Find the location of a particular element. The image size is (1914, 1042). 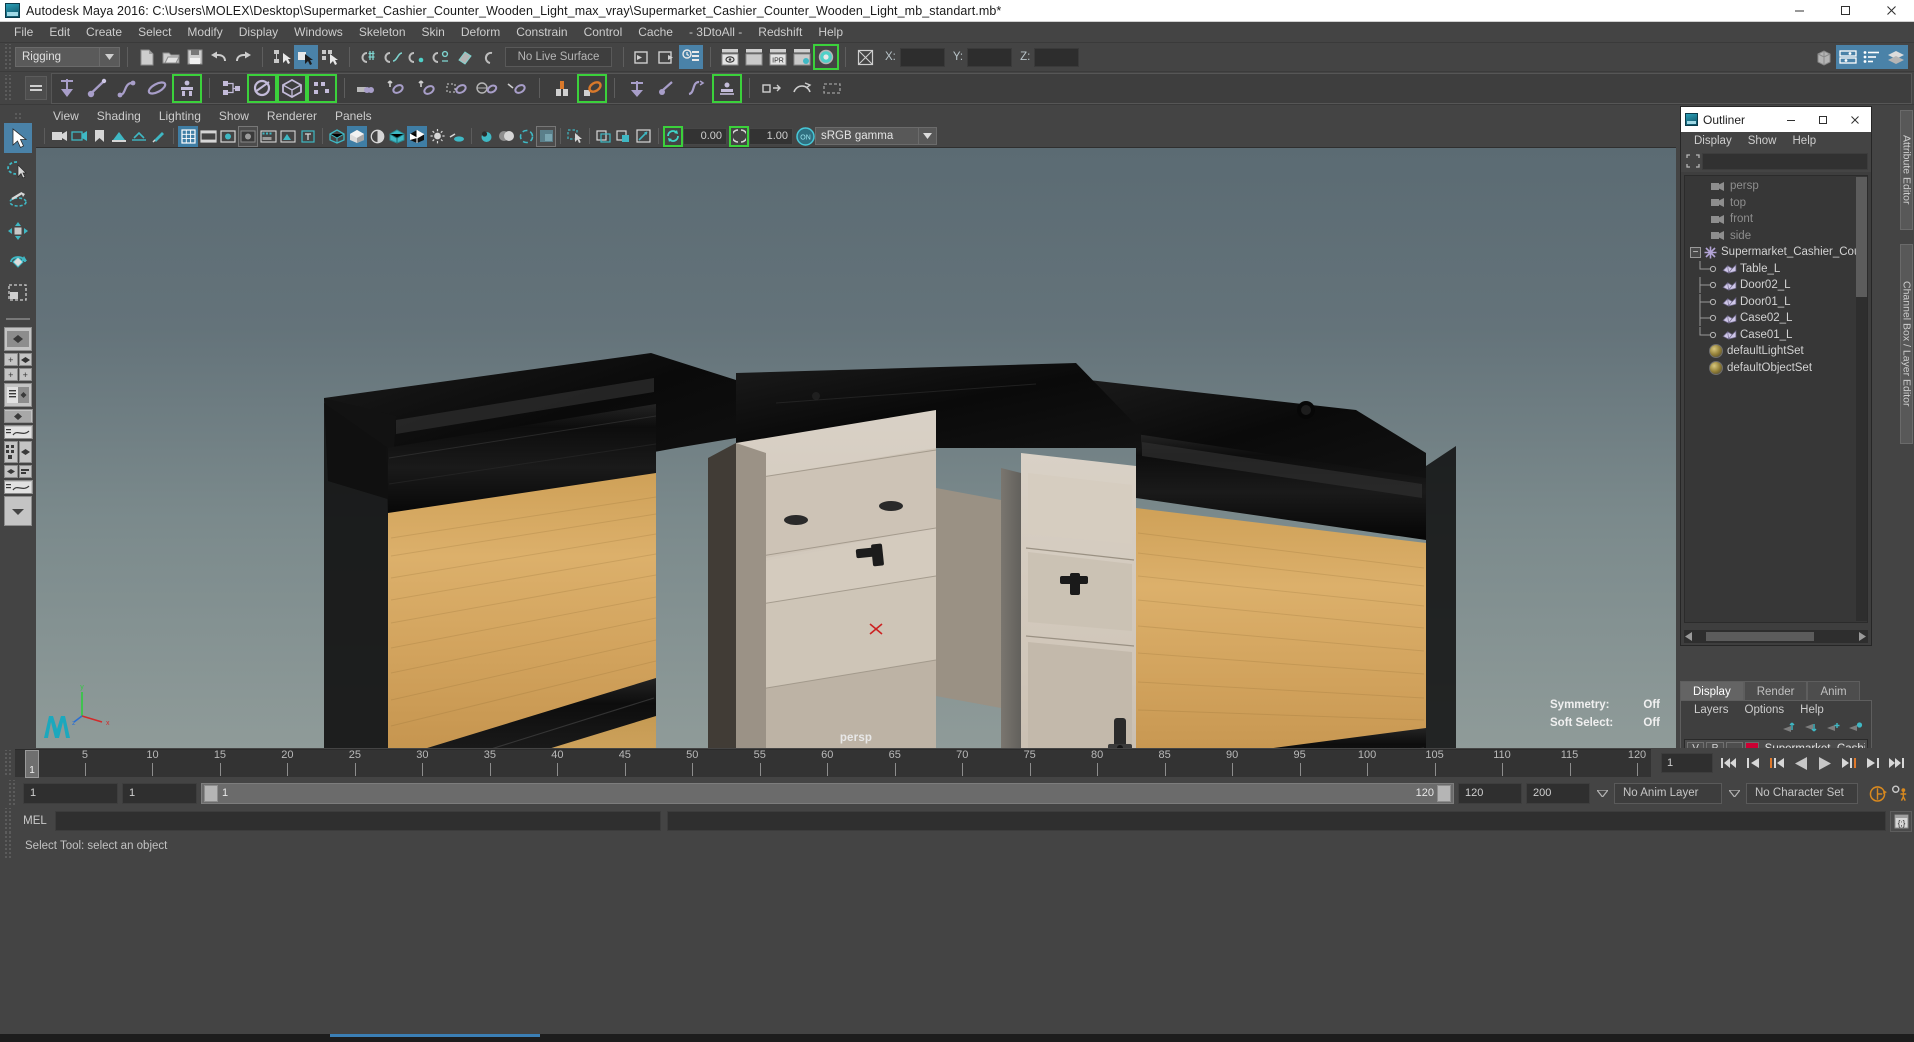

wireframe-icon is located at coordinates (337, 136).